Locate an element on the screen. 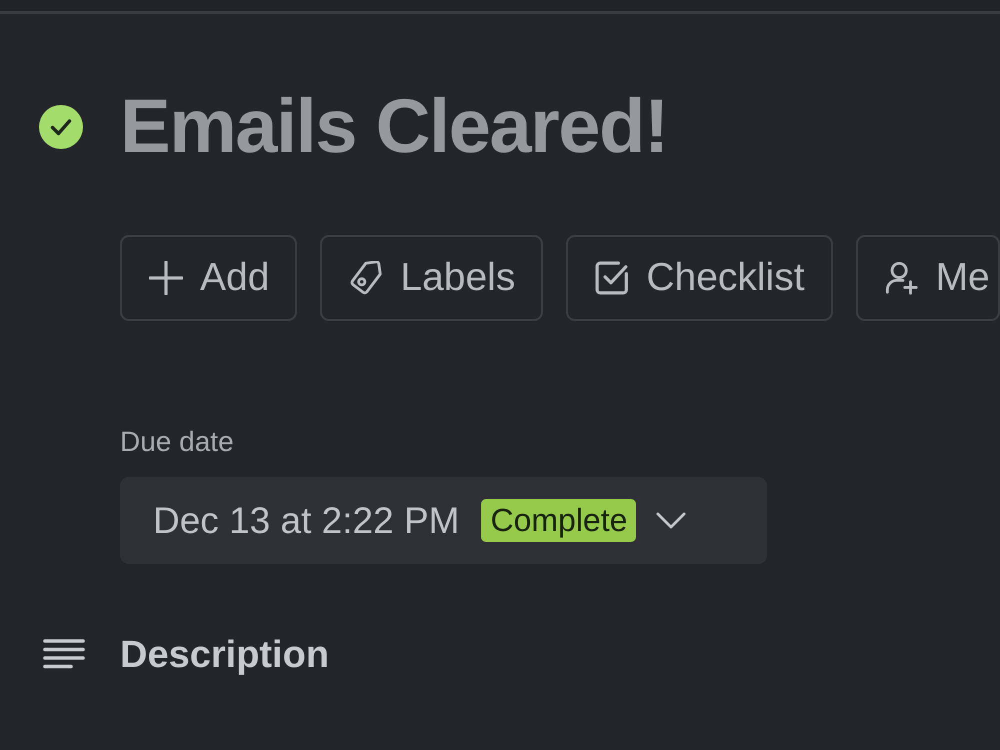 The width and height of the screenshot is (1000, 750). due-date-field: Dec 13 at 2:22 PM Complete is located at coordinates (443, 520).